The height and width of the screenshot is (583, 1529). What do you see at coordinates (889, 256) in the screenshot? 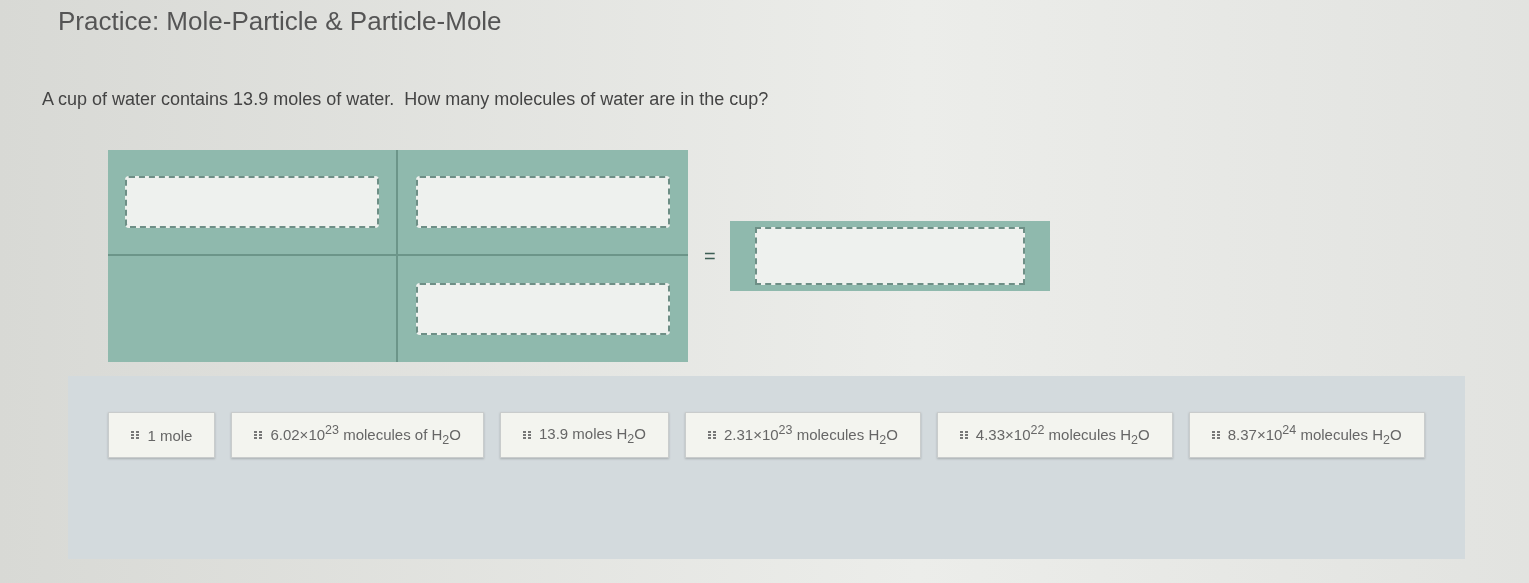
I see `answer-slot` at bounding box center [889, 256].